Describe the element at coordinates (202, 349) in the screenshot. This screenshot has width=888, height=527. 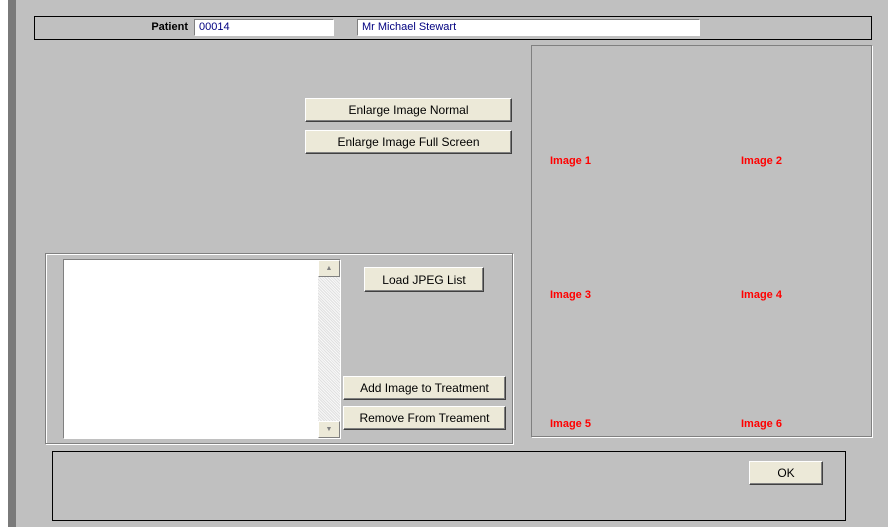
I see `jpeg-listbox` at that location.